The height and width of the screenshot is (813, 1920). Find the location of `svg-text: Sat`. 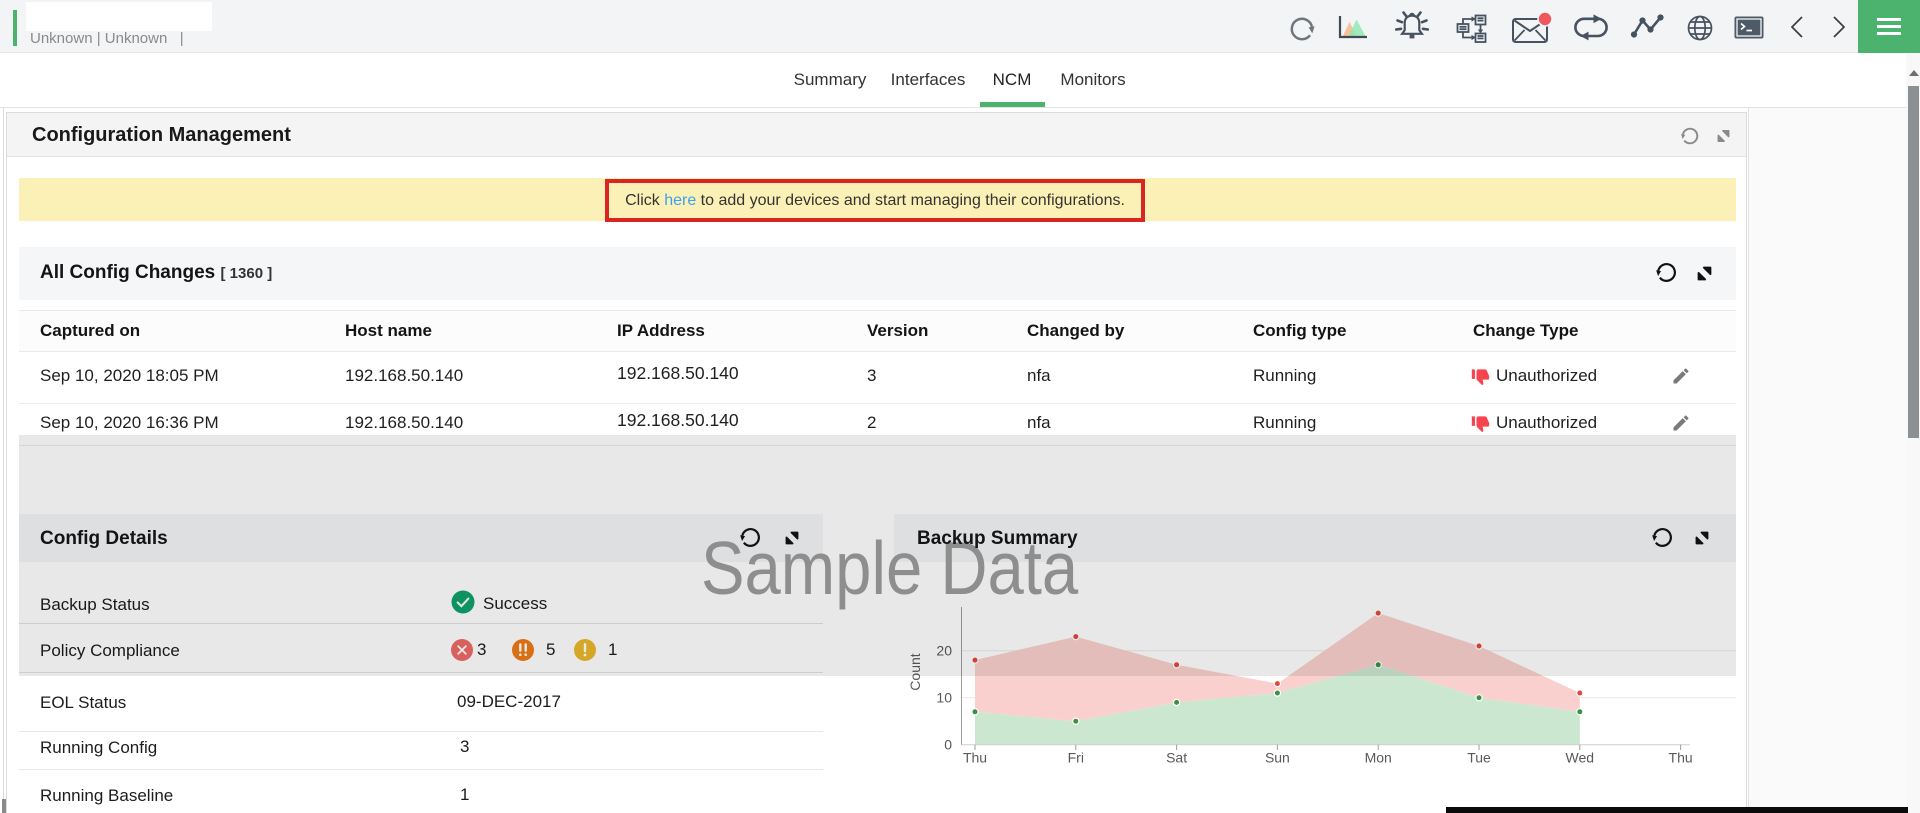

svg-text: Sat is located at coordinates (1176, 758).